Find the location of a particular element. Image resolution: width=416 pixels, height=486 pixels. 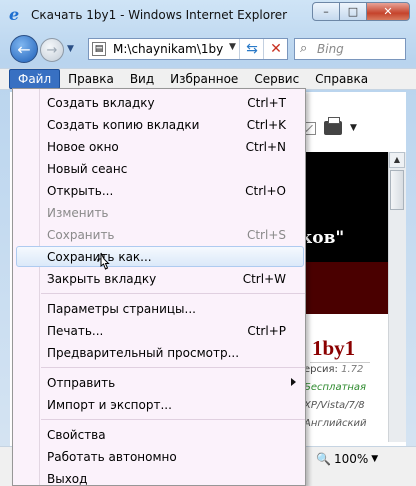

menu-item-close-tab: Закрыть вкладку Ctrl+W is located at coordinates (159, 279).